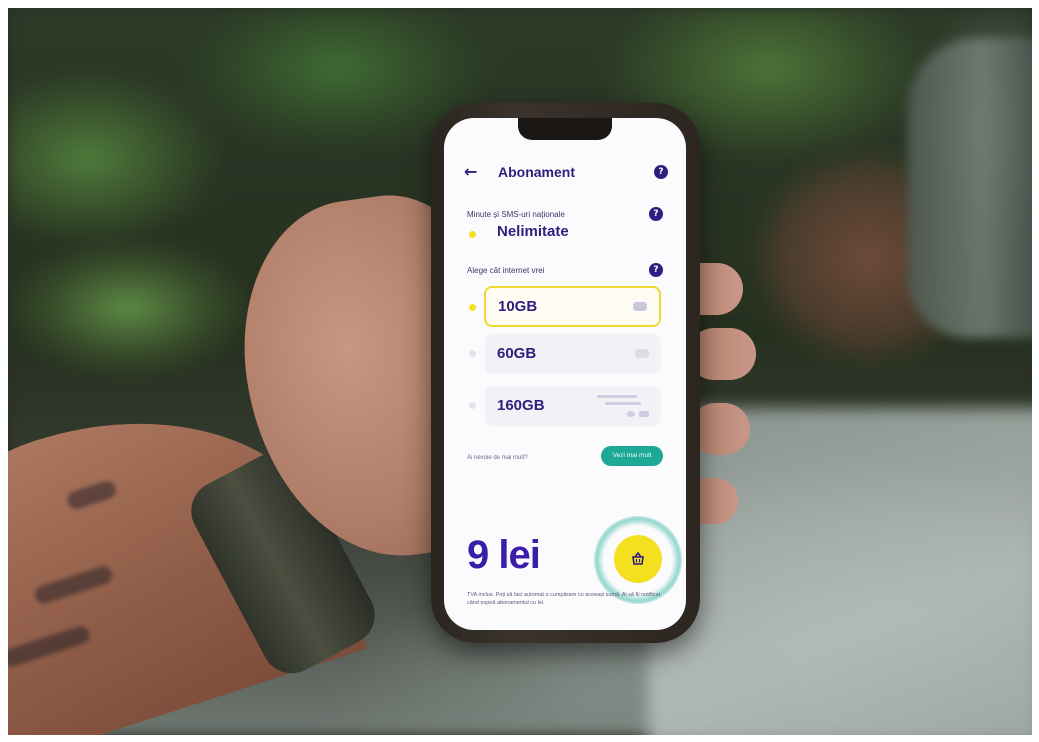 The image size is (1039, 742). Describe the element at coordinates (656, 214) in the screenshot. I see `minutes-help-icon: ?` at that location.